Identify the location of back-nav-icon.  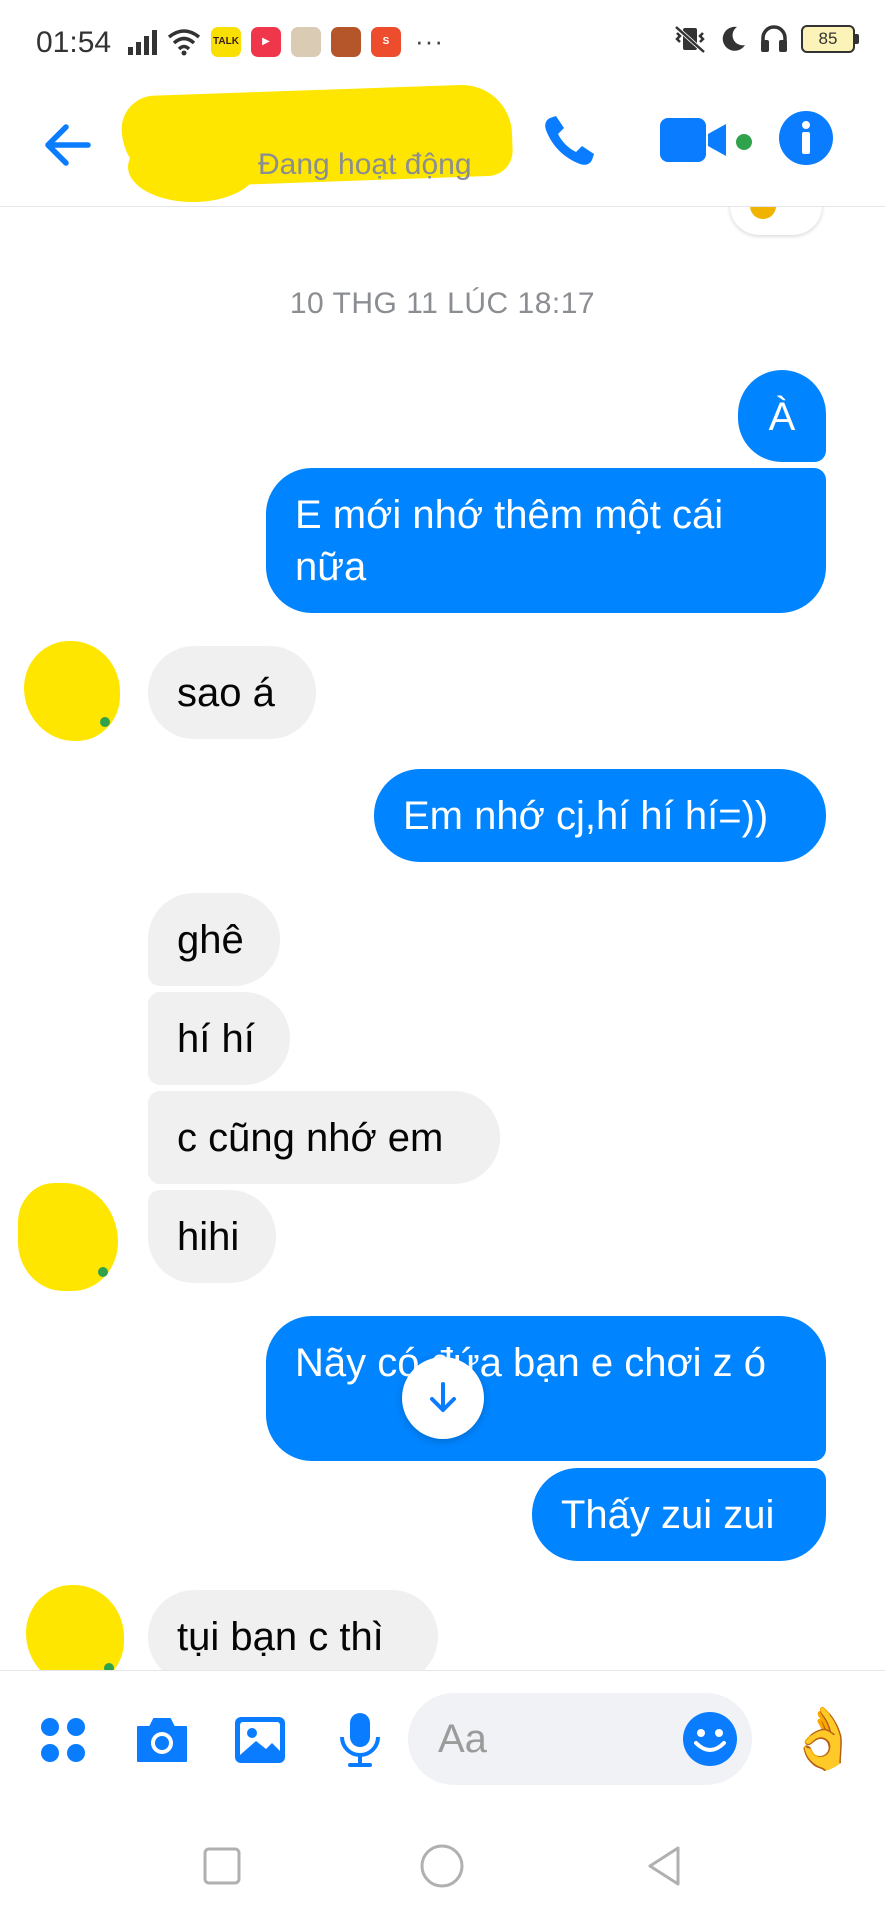
(664, 1866).